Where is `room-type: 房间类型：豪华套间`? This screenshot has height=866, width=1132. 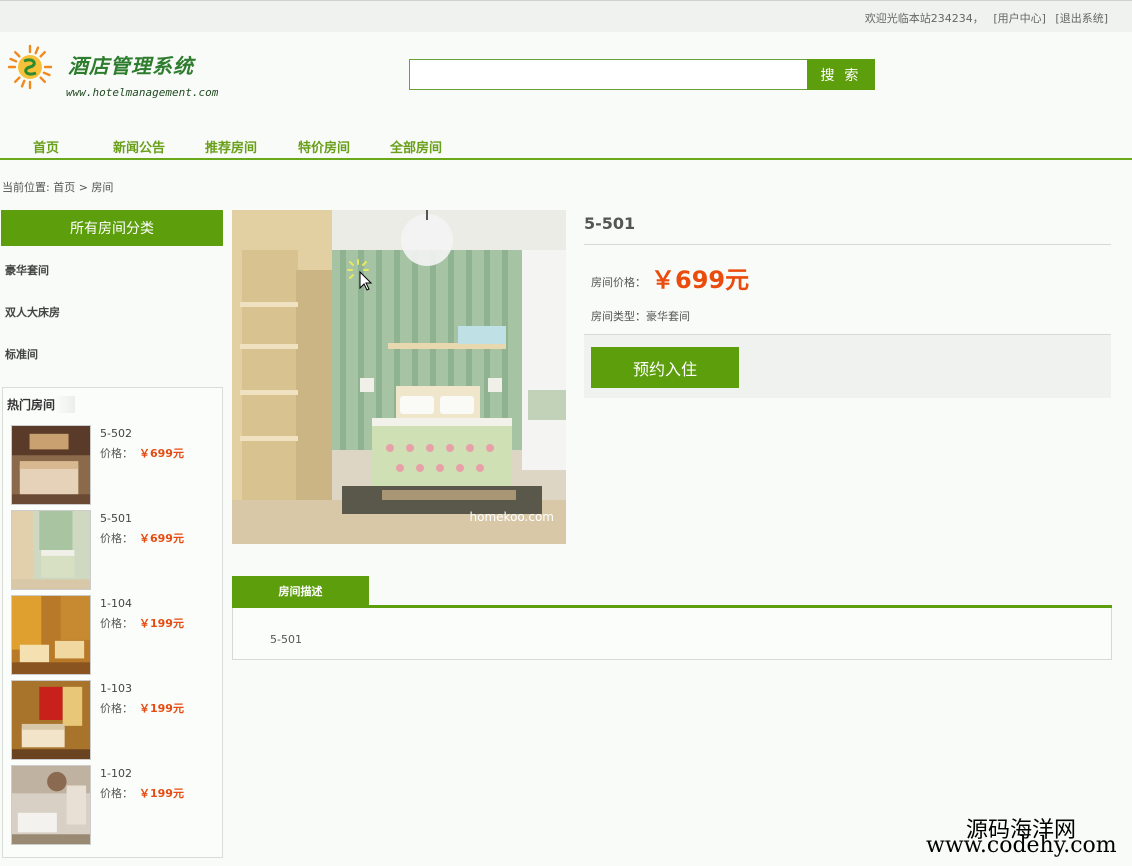
room-type: 房间类型：豪华套间 is located at coordinates (640, 316).